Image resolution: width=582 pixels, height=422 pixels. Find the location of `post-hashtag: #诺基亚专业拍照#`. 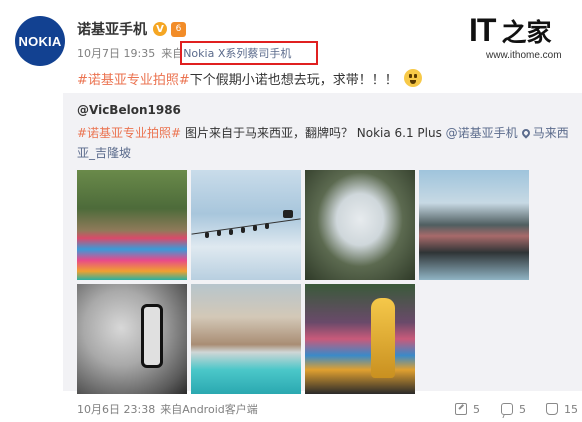

post-hashtag: #诺基亚专业拍照# is located at coordinates (133, 78).